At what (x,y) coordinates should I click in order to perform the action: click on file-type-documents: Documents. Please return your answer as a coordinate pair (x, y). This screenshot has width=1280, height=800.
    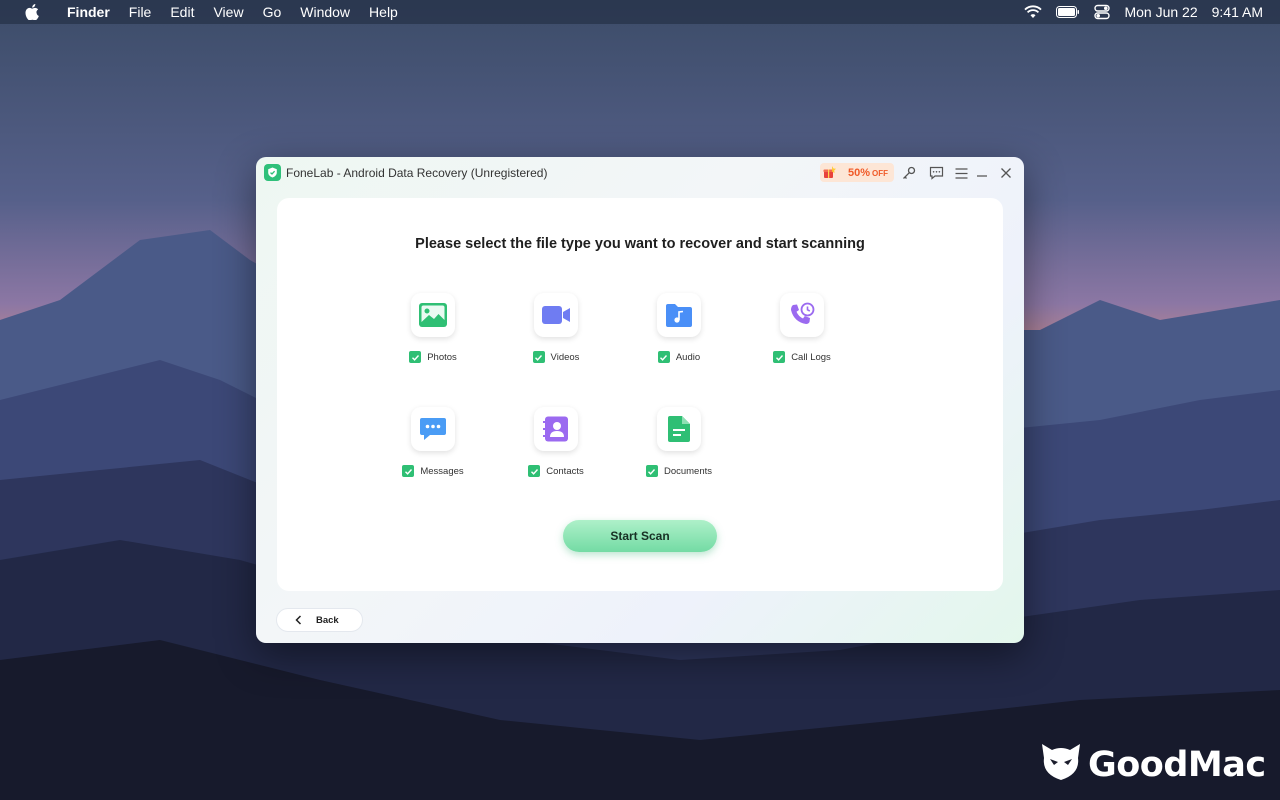
    Looking at the image, I should click on (679, 447).